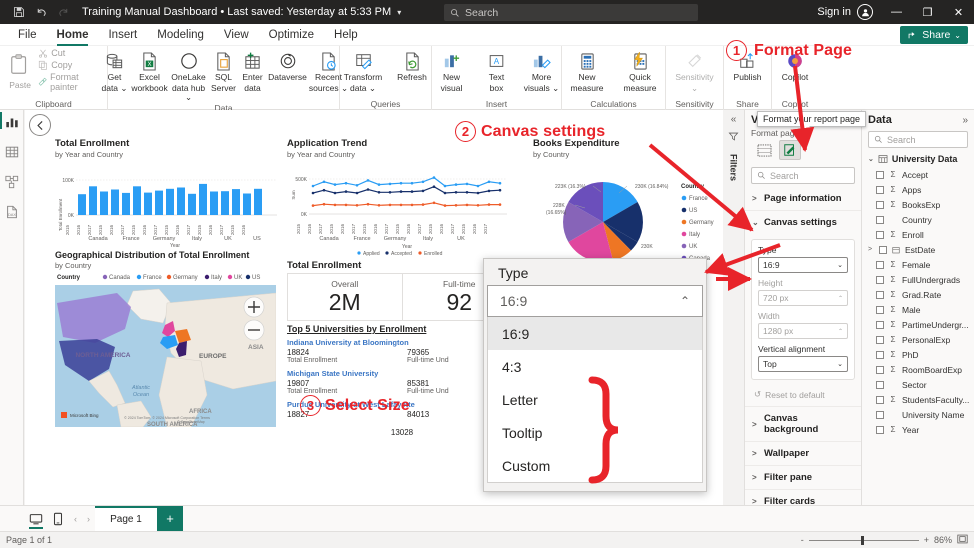 This screenshot has width=974, height=548. I want to click on paste-button: Paste, so click(20, 69).